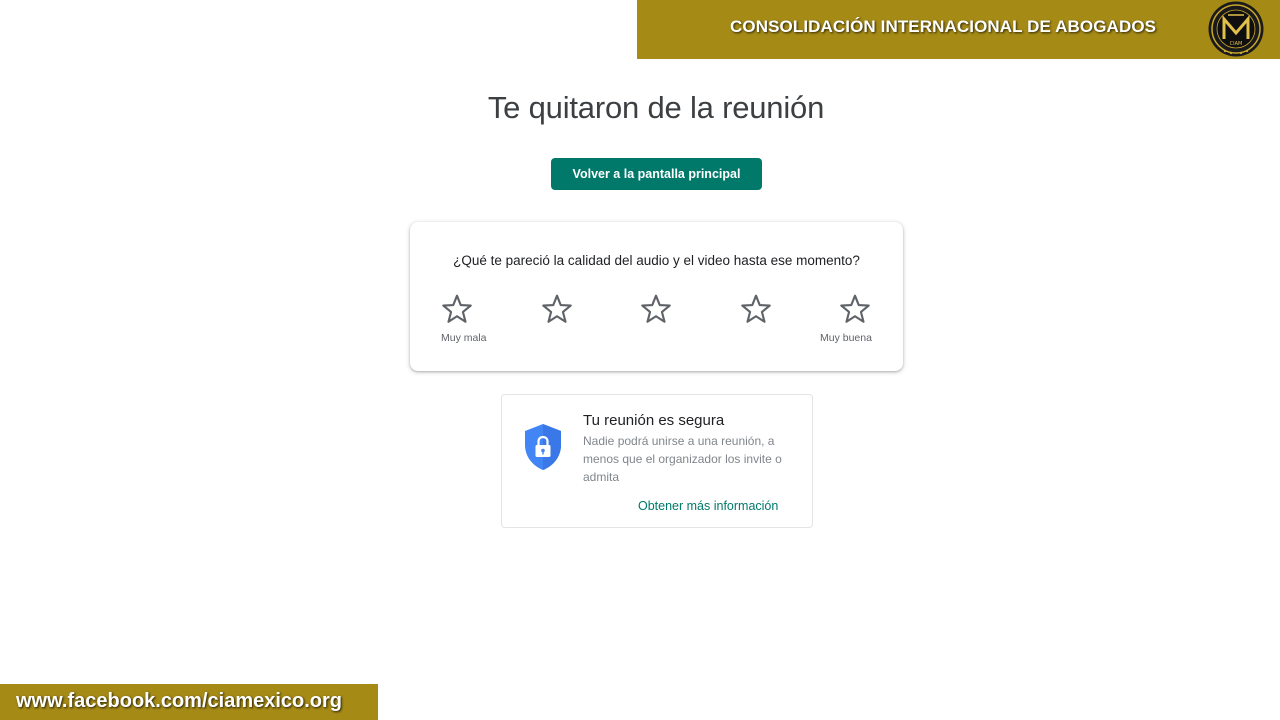  What do you see at coordinates (464, 338) in the screenshot?
I see `rating-low-label: Muy mala` at bounding box center [464, 338].